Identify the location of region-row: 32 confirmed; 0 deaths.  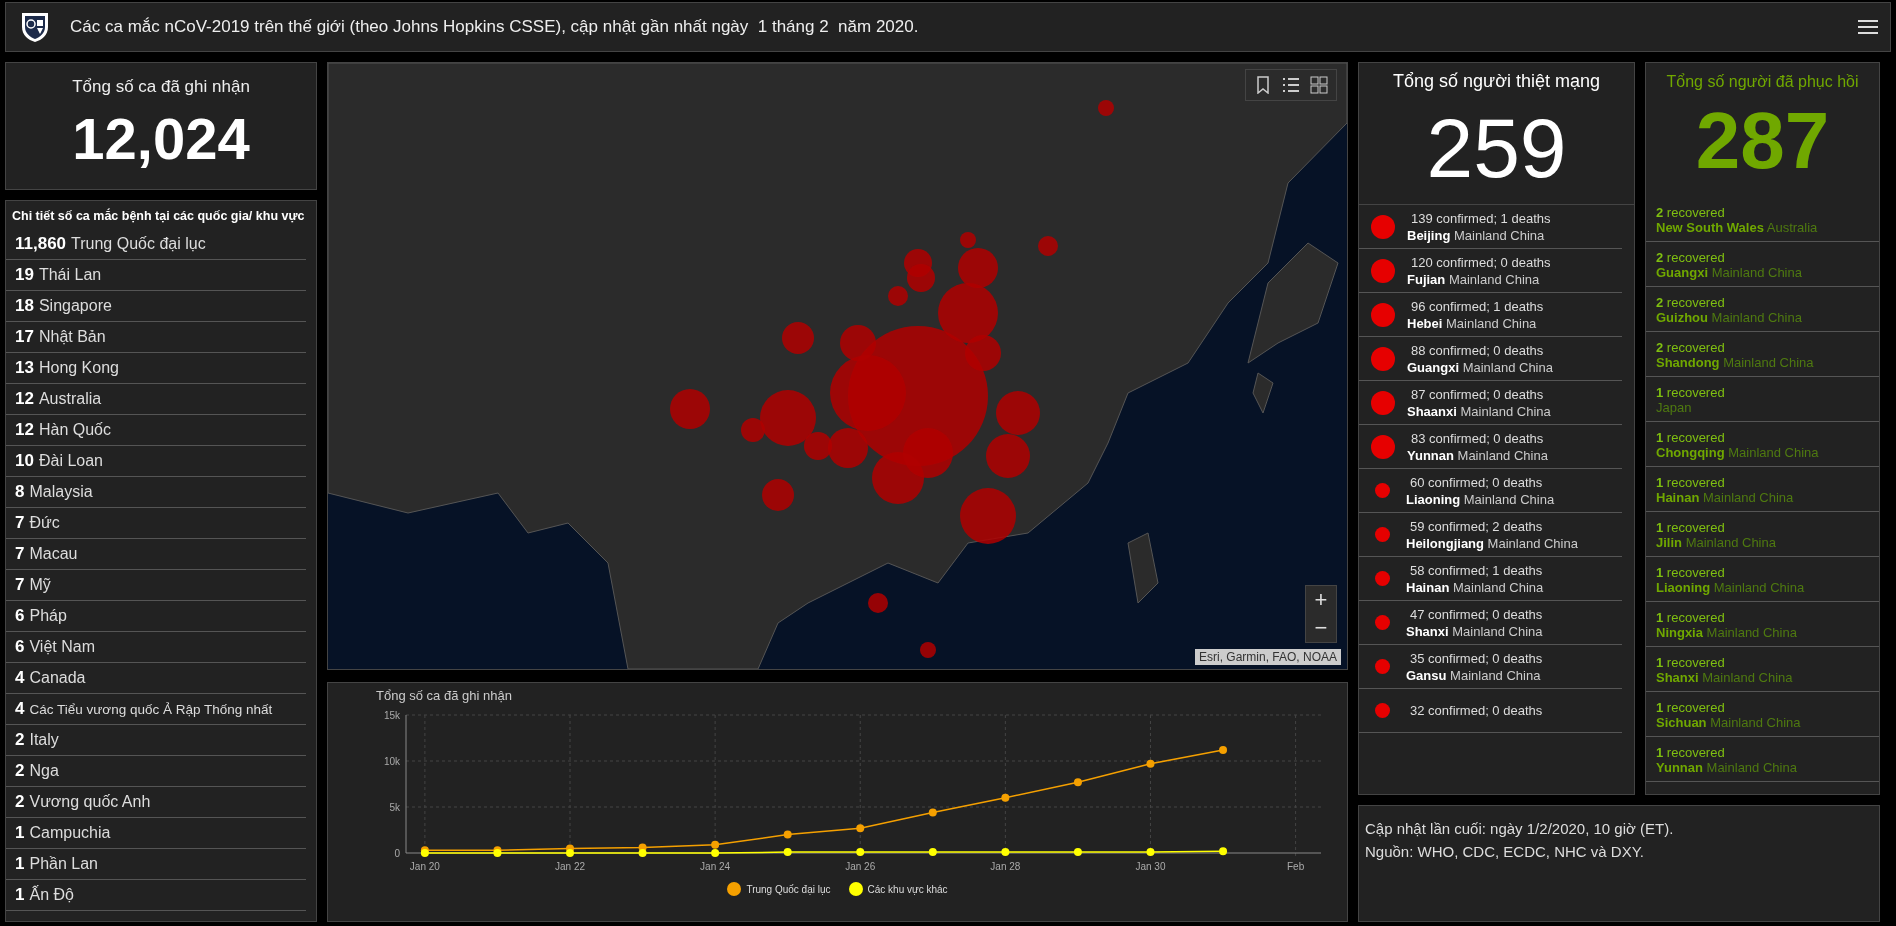
(1490, 711).